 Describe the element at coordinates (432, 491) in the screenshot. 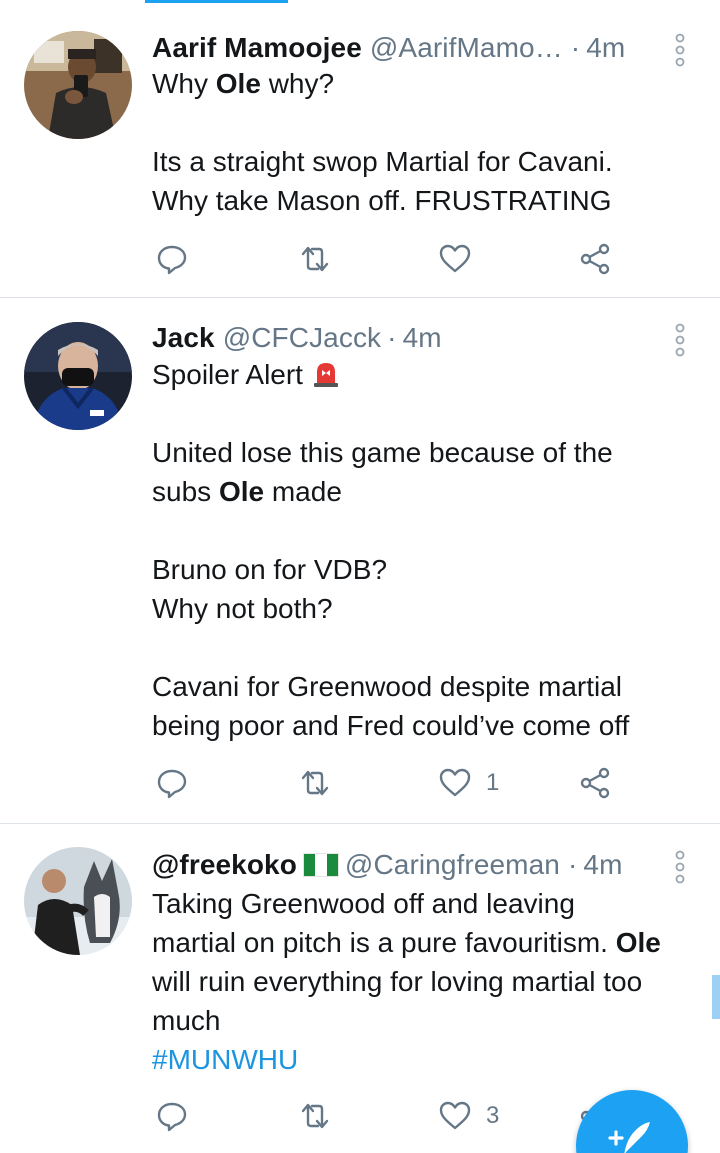

I see `tweet-line: subs Ole made` at that location.